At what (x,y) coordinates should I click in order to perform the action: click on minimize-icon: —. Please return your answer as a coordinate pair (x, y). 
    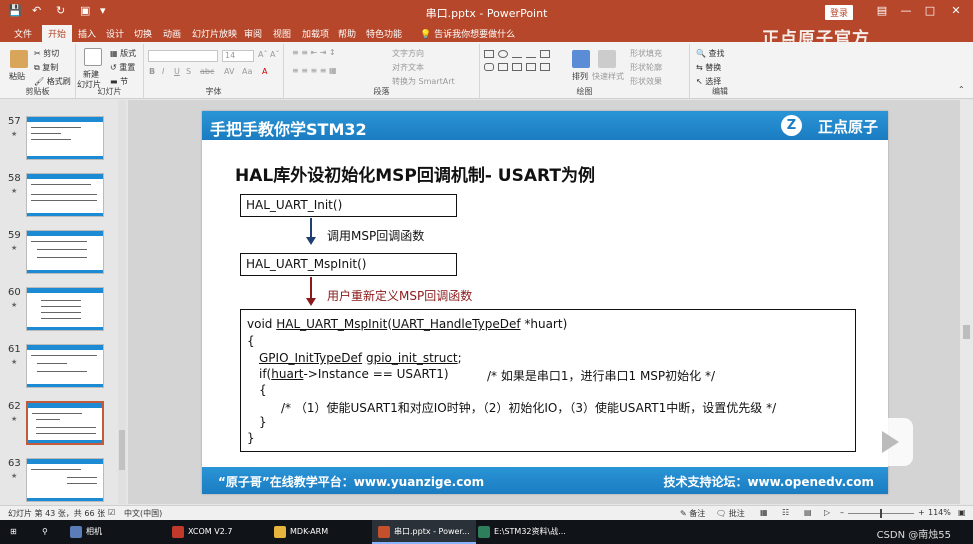
    Looking at the image, I should click on (906, 10).